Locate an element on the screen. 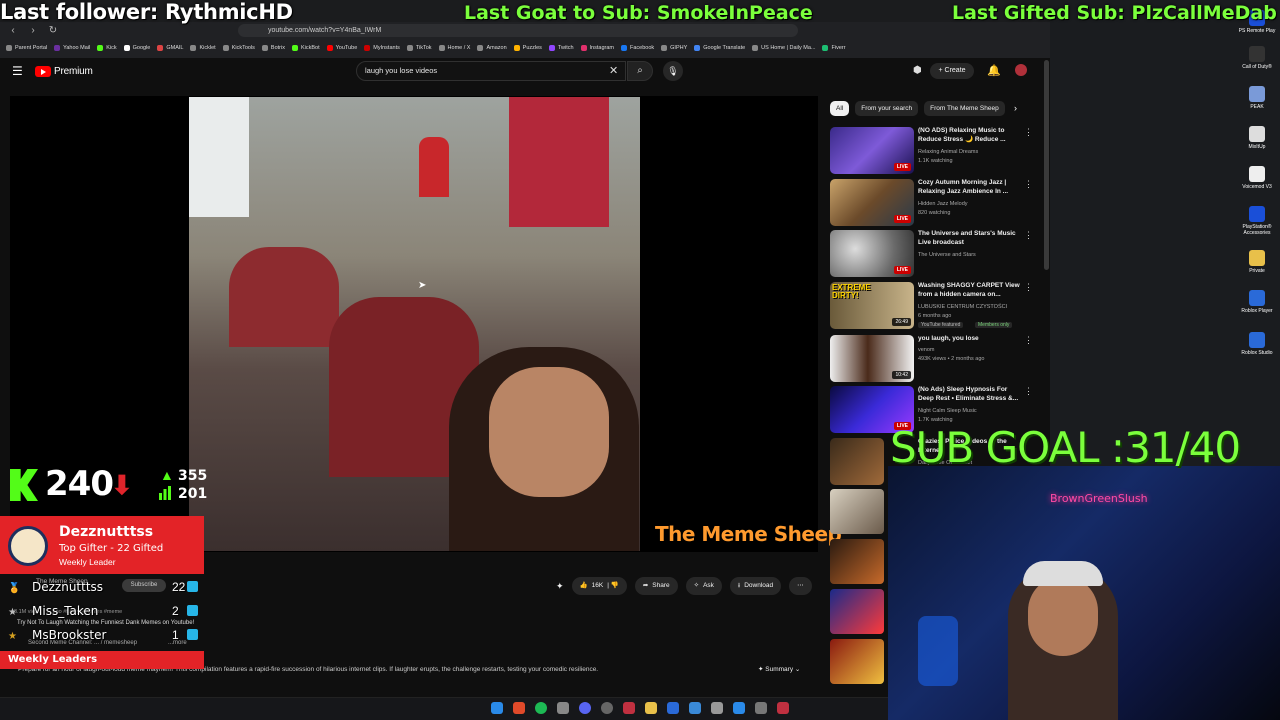 The image size is (1280, 720). clear-search-icon: ✕ is located at coordinates (613, 70).